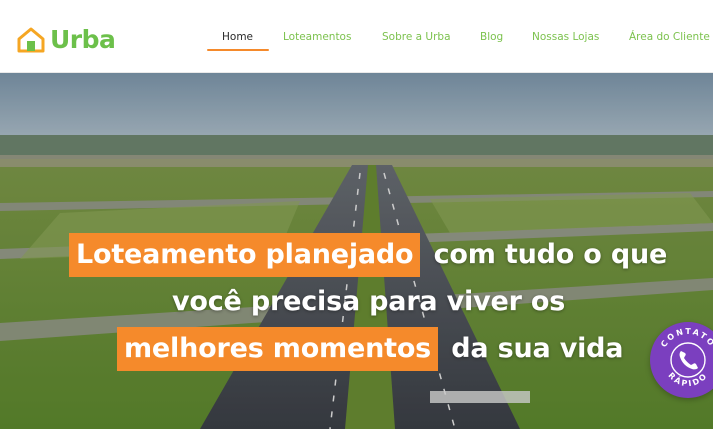 The height and width of the screenshot is (429, 713). Describe the element at coordinates (416, 37) in the screenshot. I see `nav-item-sobre: Sobre a Urba` at that location.